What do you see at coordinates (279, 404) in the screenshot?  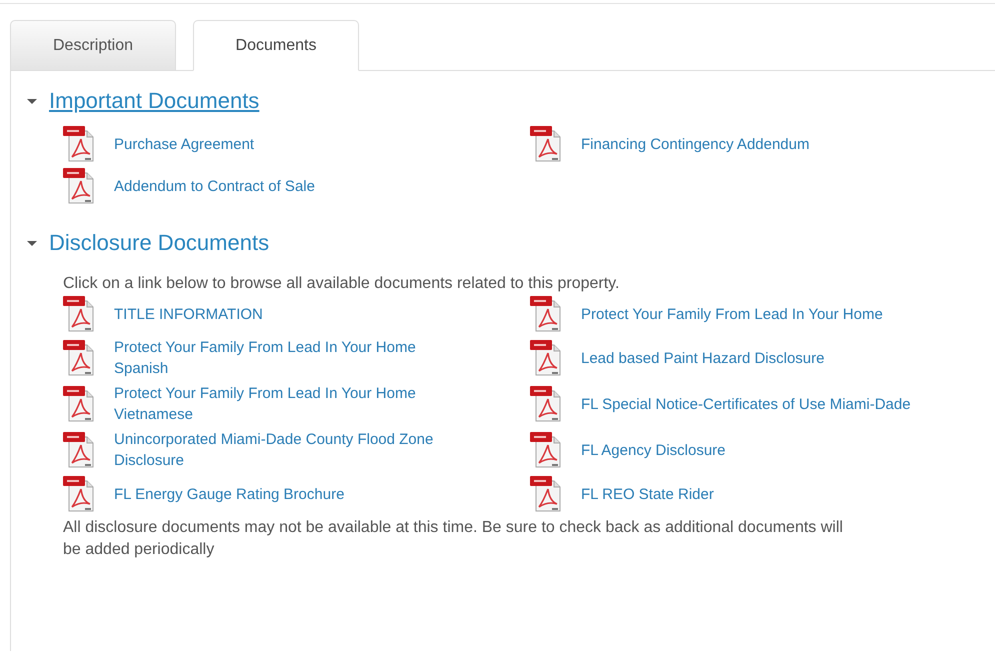 I see `document-link: Protect Your Family From Lead In Your Home Vietnamese` at bounding box center [279, 404].